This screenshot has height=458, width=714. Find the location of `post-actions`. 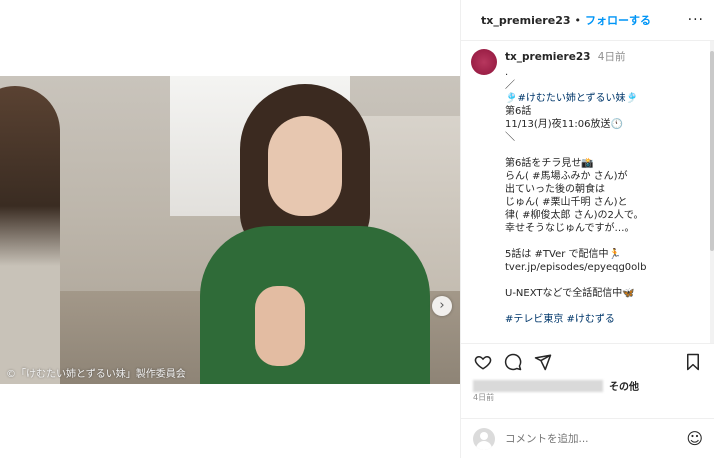

post-actions is located at coordinates (587, 361).